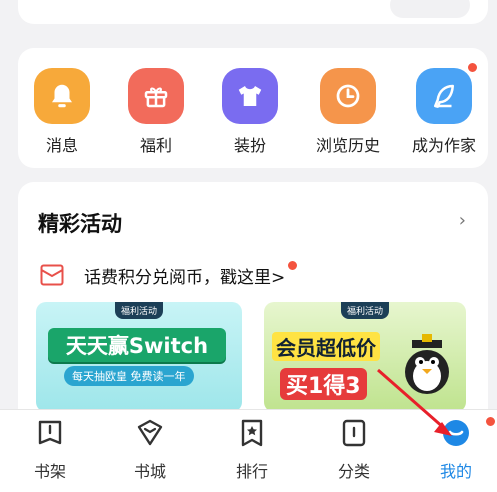 The width and height of the screenshot is (497, 492). I want to click on shortcut-dressup: 装扮, so click(250, 112).